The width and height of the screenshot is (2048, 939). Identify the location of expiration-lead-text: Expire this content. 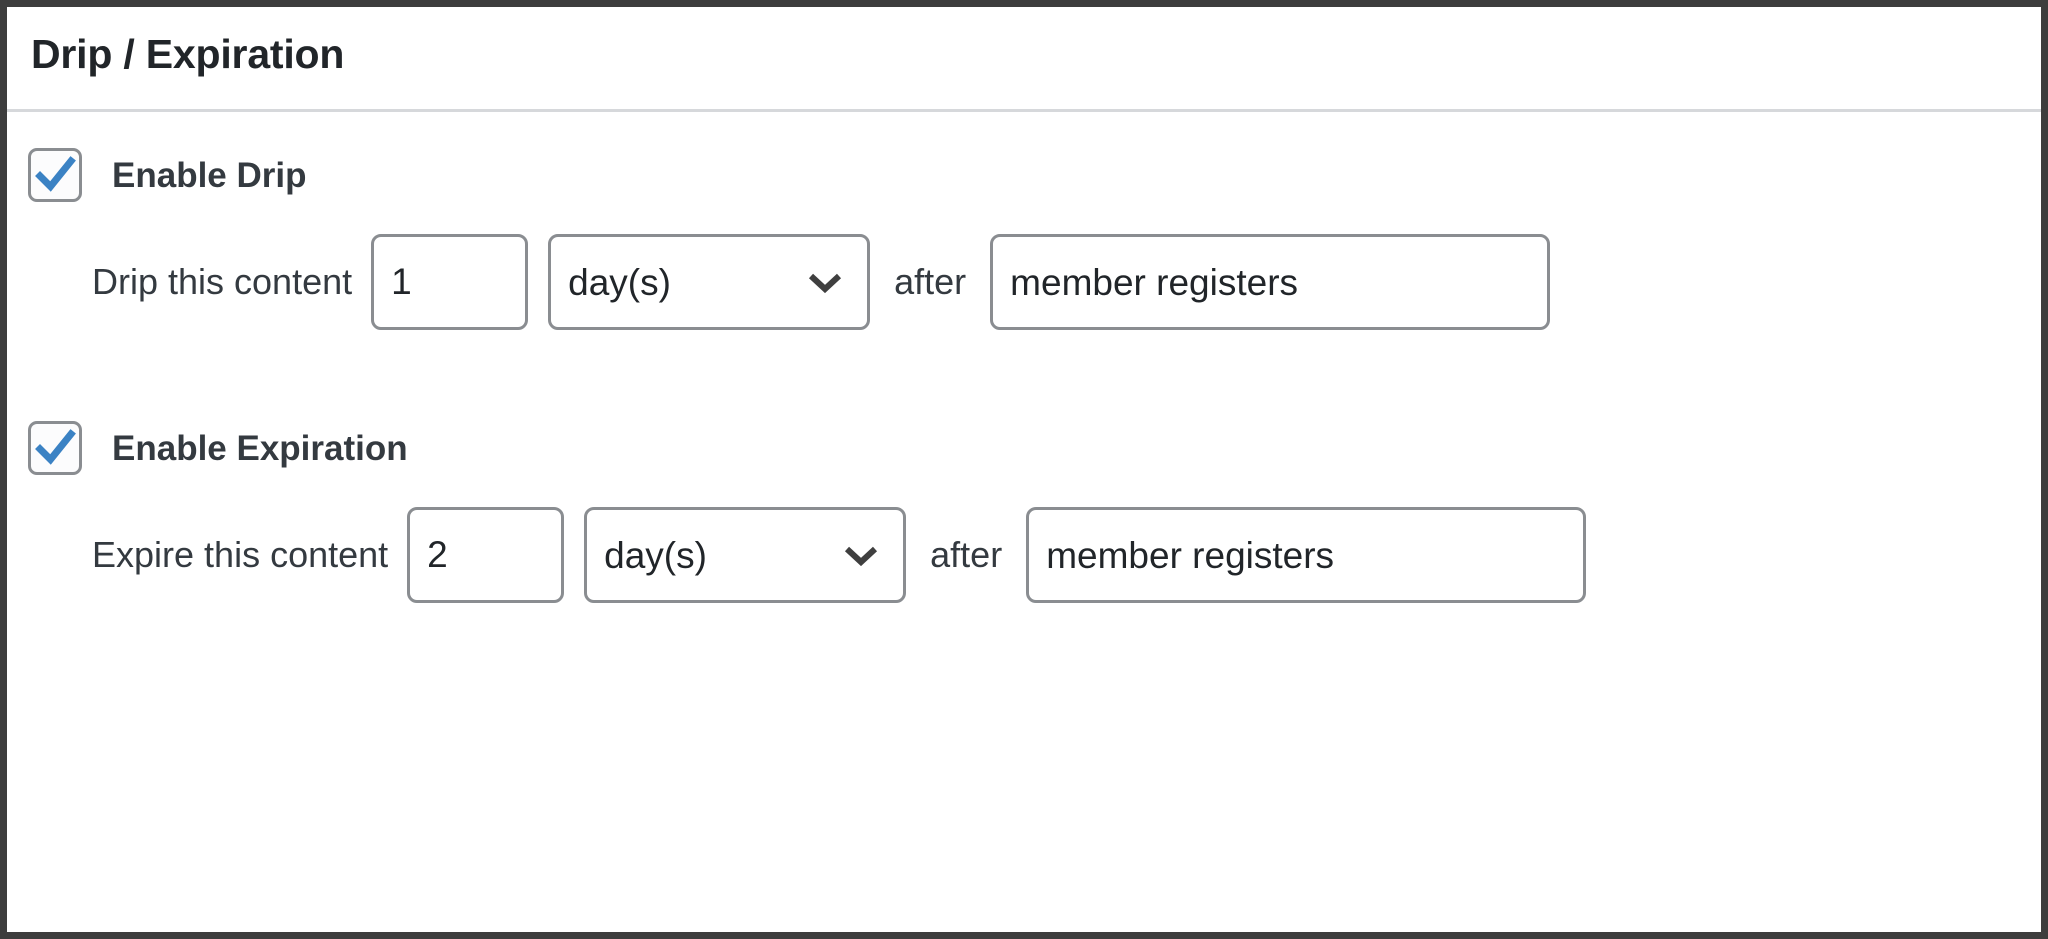
(240, 554).